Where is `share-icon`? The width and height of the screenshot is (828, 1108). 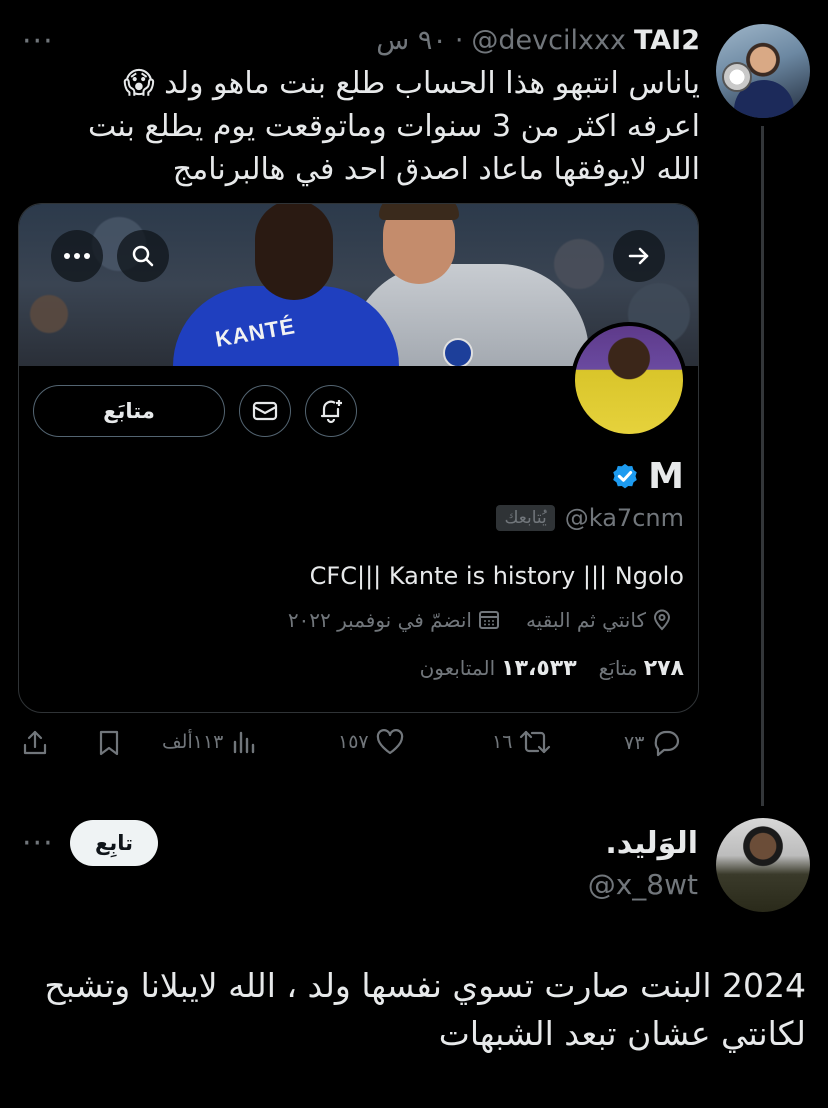 share-icon is located at coordinates (35, 742).